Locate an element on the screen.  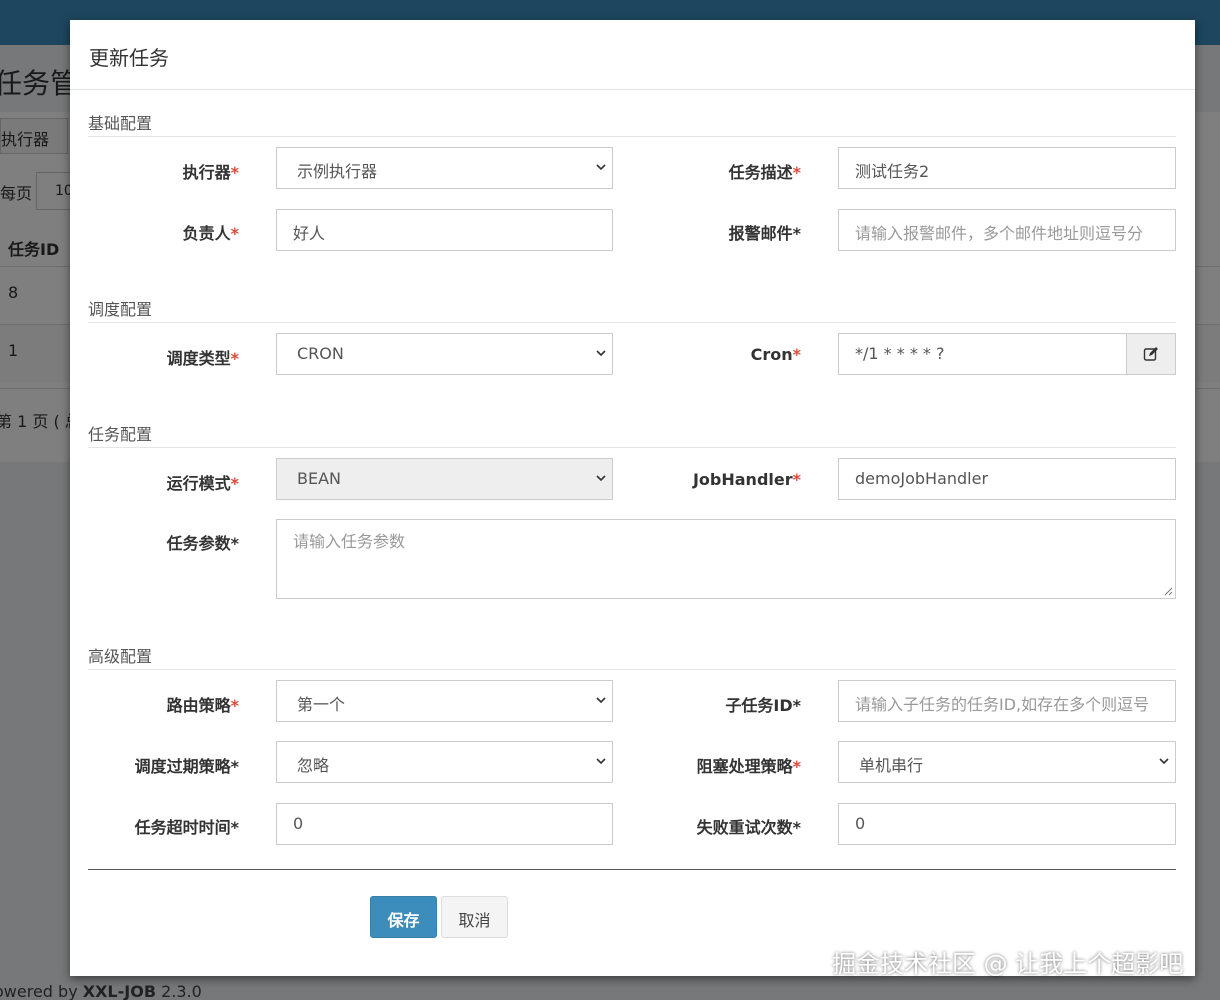
modal-title: 更新任务 is located at coordinates (129, 58).